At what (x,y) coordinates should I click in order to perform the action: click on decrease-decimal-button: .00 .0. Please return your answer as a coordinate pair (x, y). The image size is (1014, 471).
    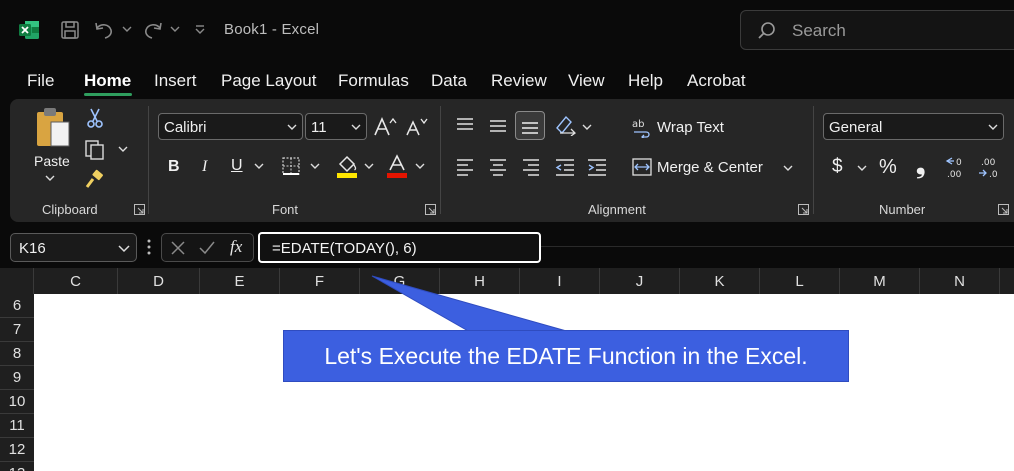
    Looking at the image, I should click on (990, 167).